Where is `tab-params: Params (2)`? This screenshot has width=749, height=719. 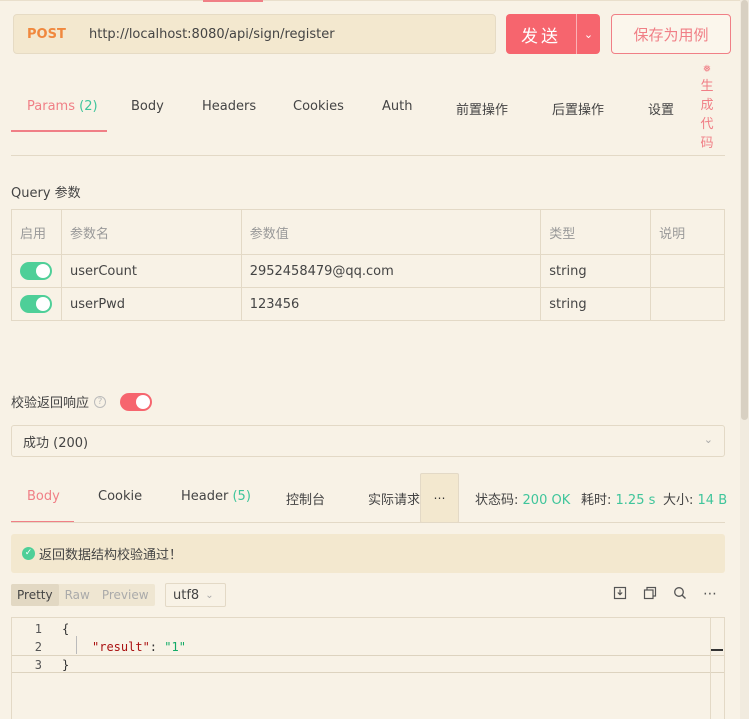 tab-params: Params (2) is located at coordinates (62, 106).